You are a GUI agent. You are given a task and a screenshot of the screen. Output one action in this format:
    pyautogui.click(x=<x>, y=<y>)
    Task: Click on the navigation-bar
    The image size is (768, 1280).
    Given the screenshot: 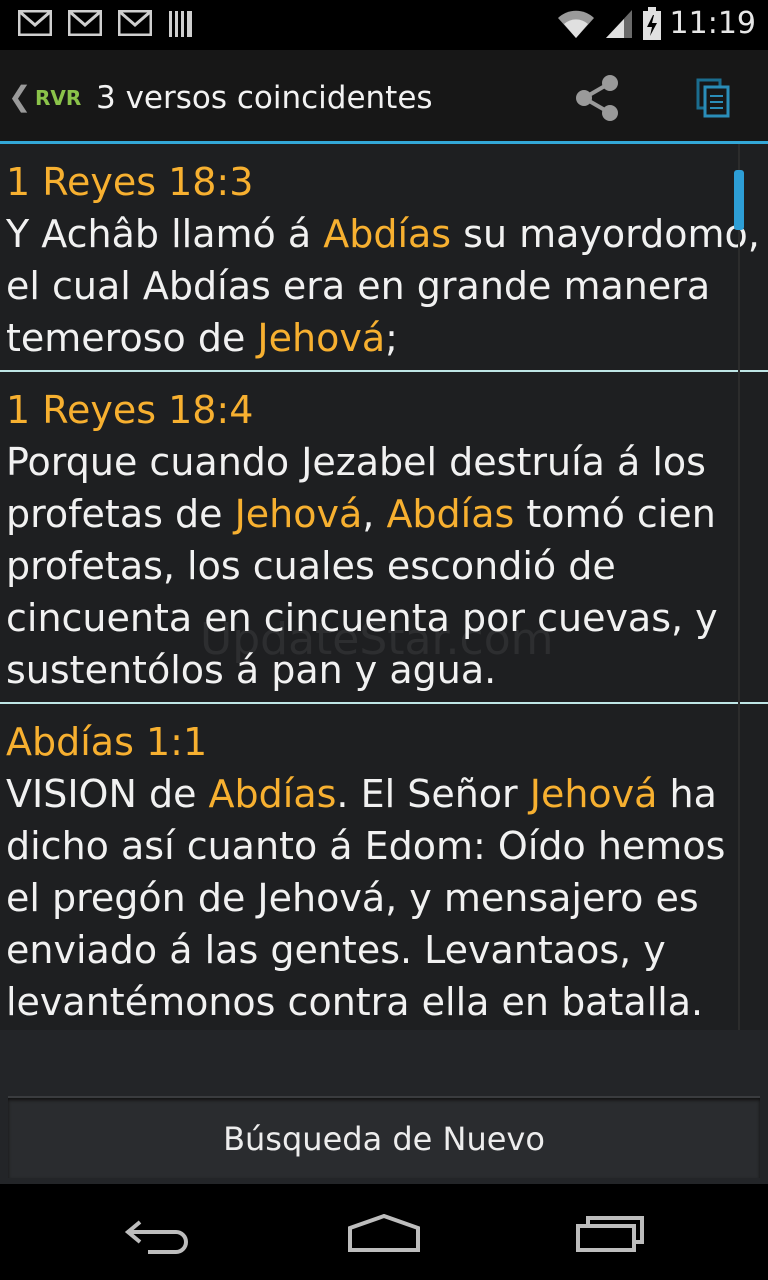 What is the action you would take?
    pyautogui.click(x=384, y=1232)
    